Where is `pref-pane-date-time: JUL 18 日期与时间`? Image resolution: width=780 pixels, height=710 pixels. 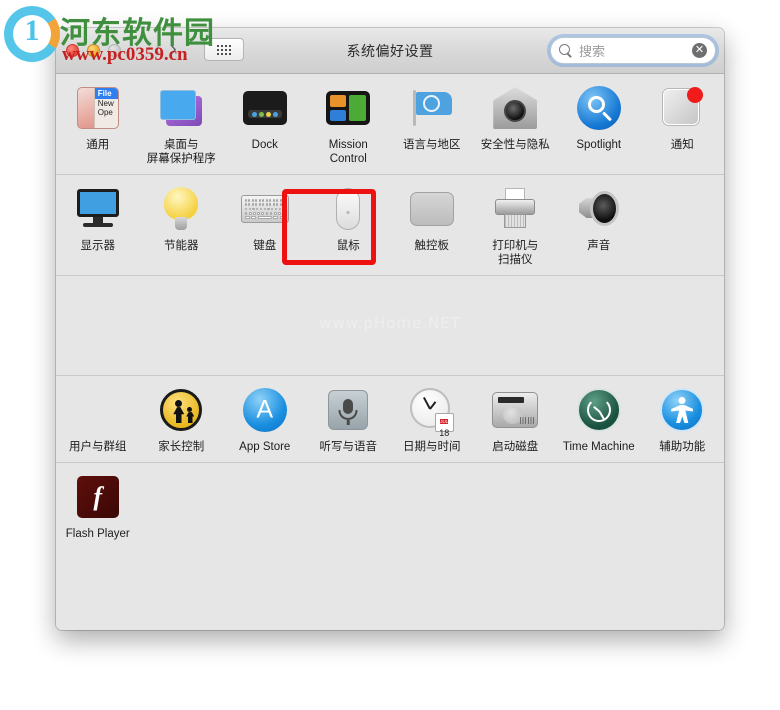 pref-pane-date-time: JUL 18 日期与时间 is located at coordinates (432, 419).